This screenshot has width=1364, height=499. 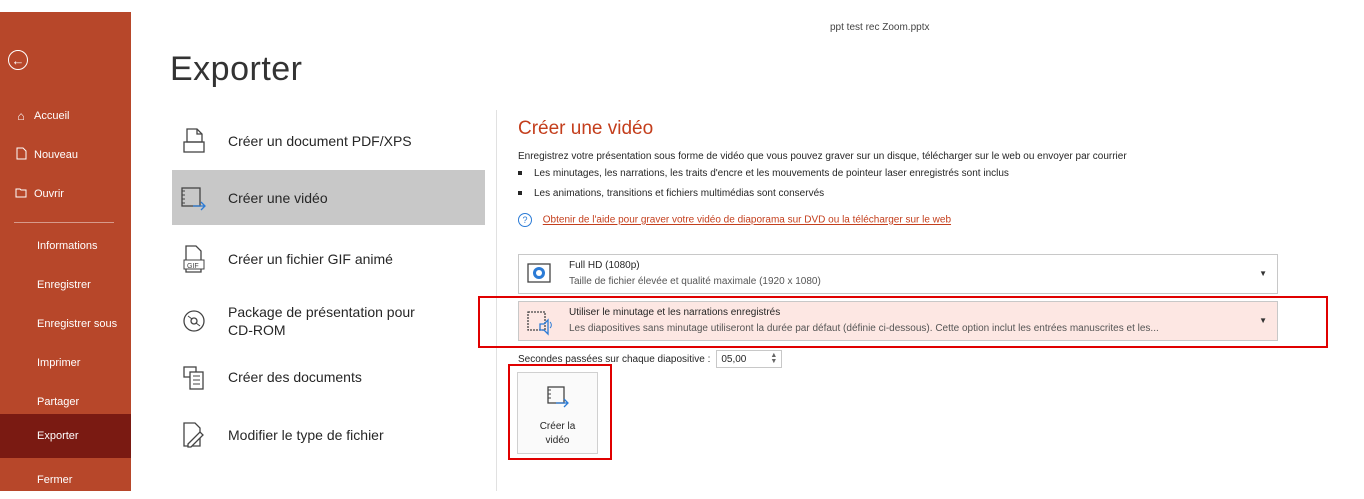 I want to click on export-option-video: Créer une vidéo, so click(x=328, y=197).